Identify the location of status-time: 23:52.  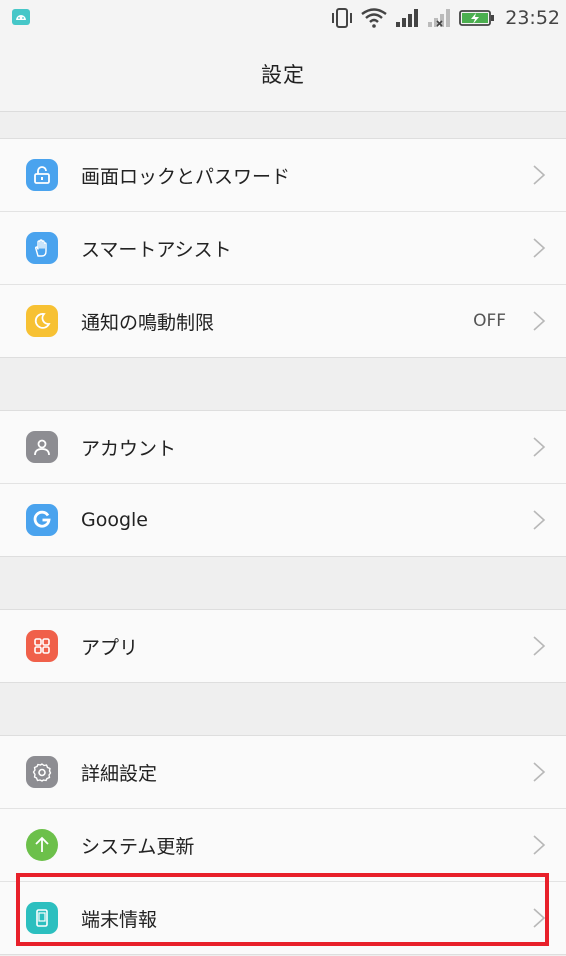
(532, 18).